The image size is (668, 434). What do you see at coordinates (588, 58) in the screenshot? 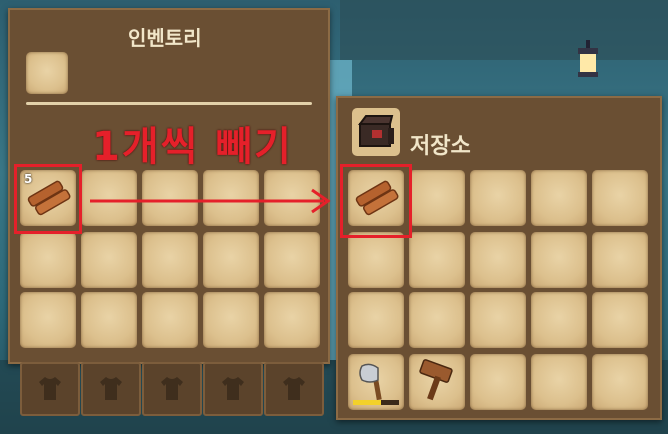
I see `lantern-icon` at bounding box center [588, 58].